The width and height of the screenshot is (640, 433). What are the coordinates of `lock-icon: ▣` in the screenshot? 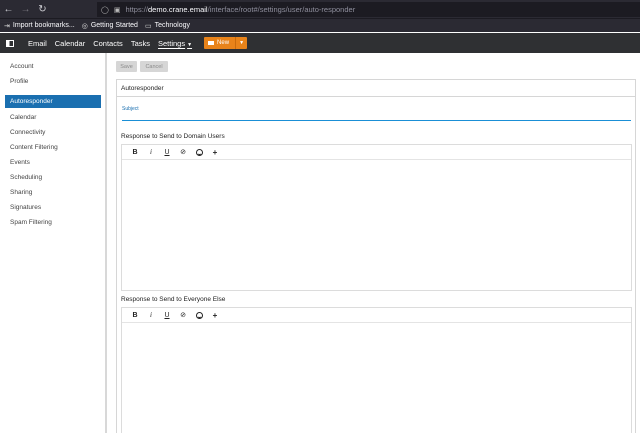 It's located at (117, 10).